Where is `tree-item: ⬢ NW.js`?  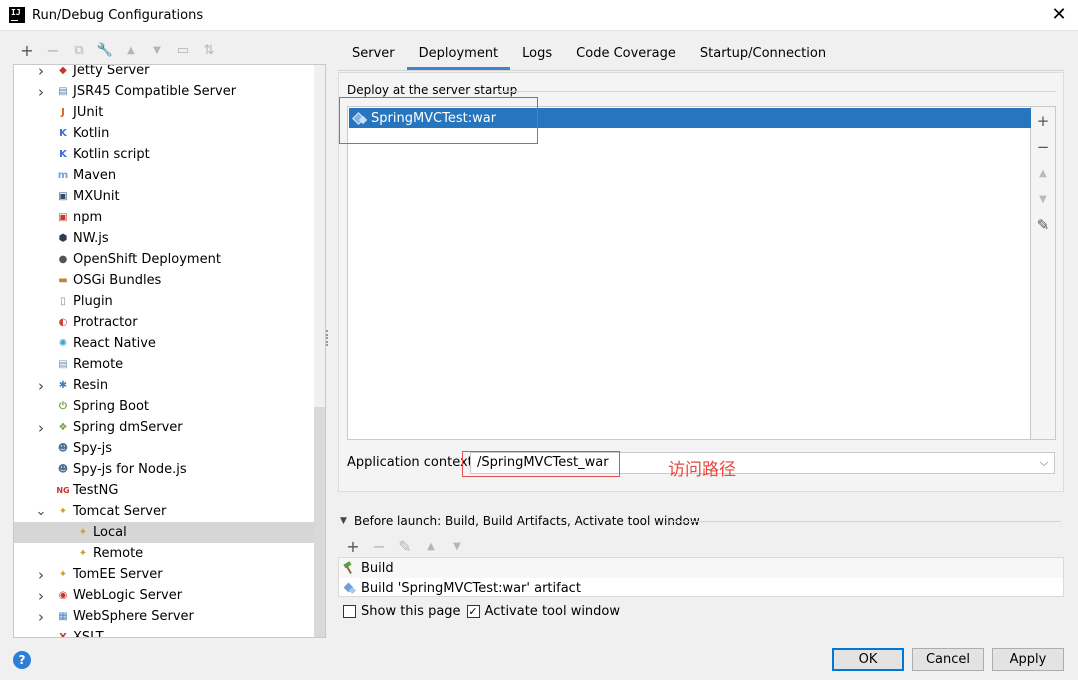 tree-item: ⬢ NW.js is located at coordinates (164, 238).